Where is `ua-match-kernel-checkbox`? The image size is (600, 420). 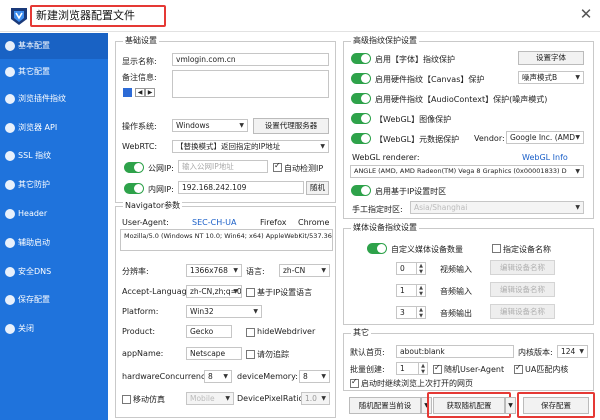 ua-match-kernel-checkbox is located at coordinates (518, 368).